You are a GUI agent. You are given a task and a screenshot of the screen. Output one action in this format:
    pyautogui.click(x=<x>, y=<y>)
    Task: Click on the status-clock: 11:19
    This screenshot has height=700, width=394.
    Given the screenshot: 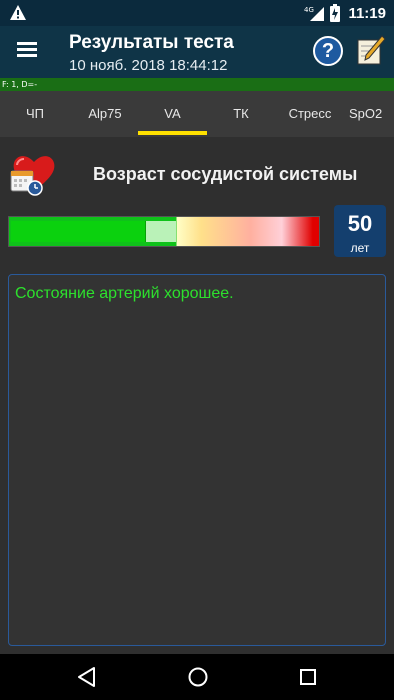 What is the action you would take?
    pyautogui.click(x=367, y=13)
    